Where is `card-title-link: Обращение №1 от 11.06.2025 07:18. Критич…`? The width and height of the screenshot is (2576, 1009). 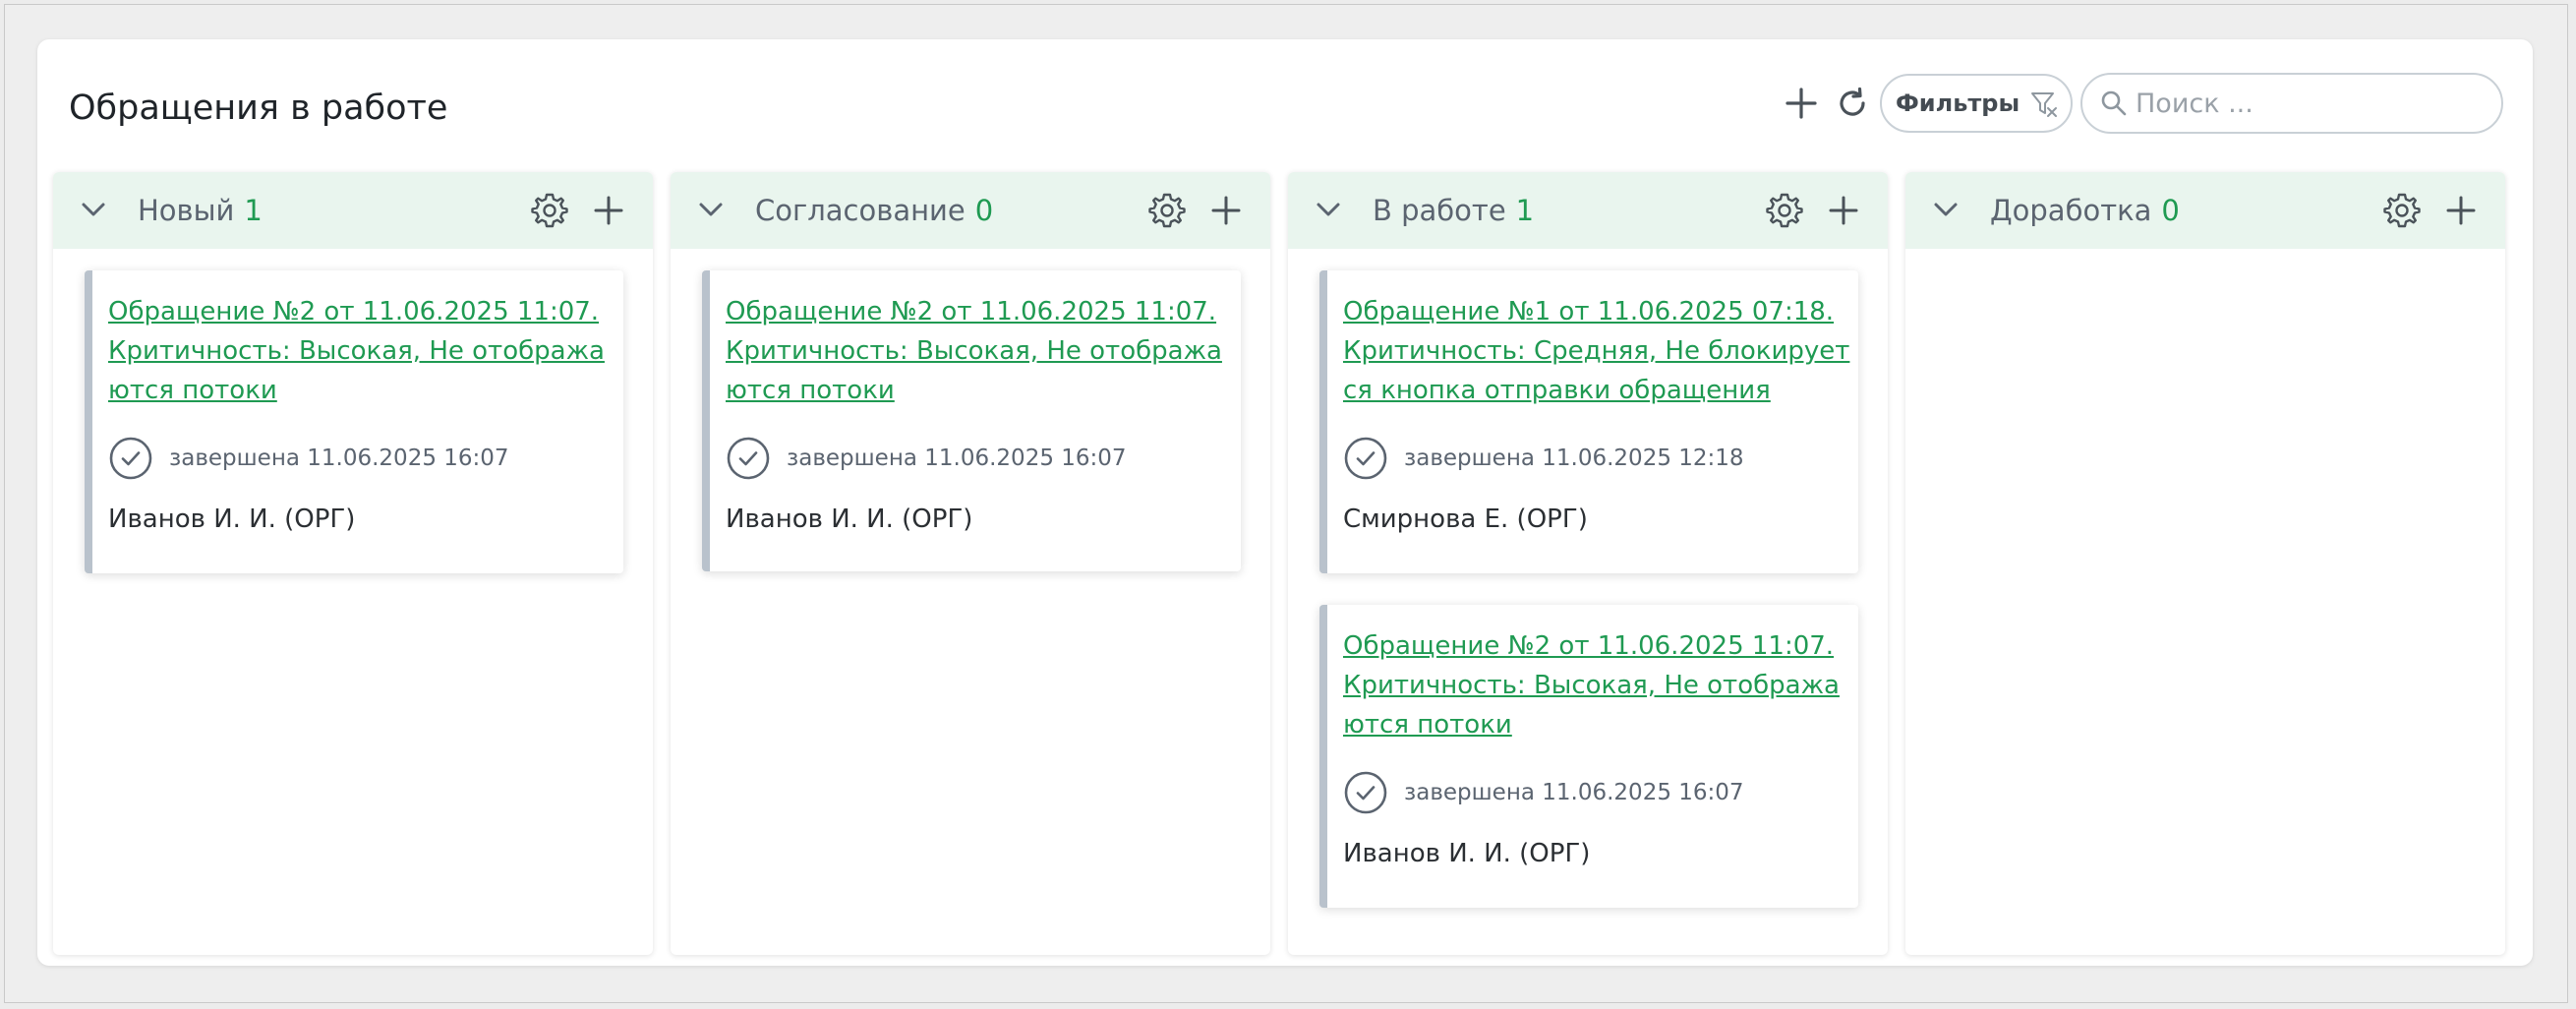 card-title-link: Обращение №1 от 11.06.2025 07:18. Критич… is located at coordinates (1598, 351).